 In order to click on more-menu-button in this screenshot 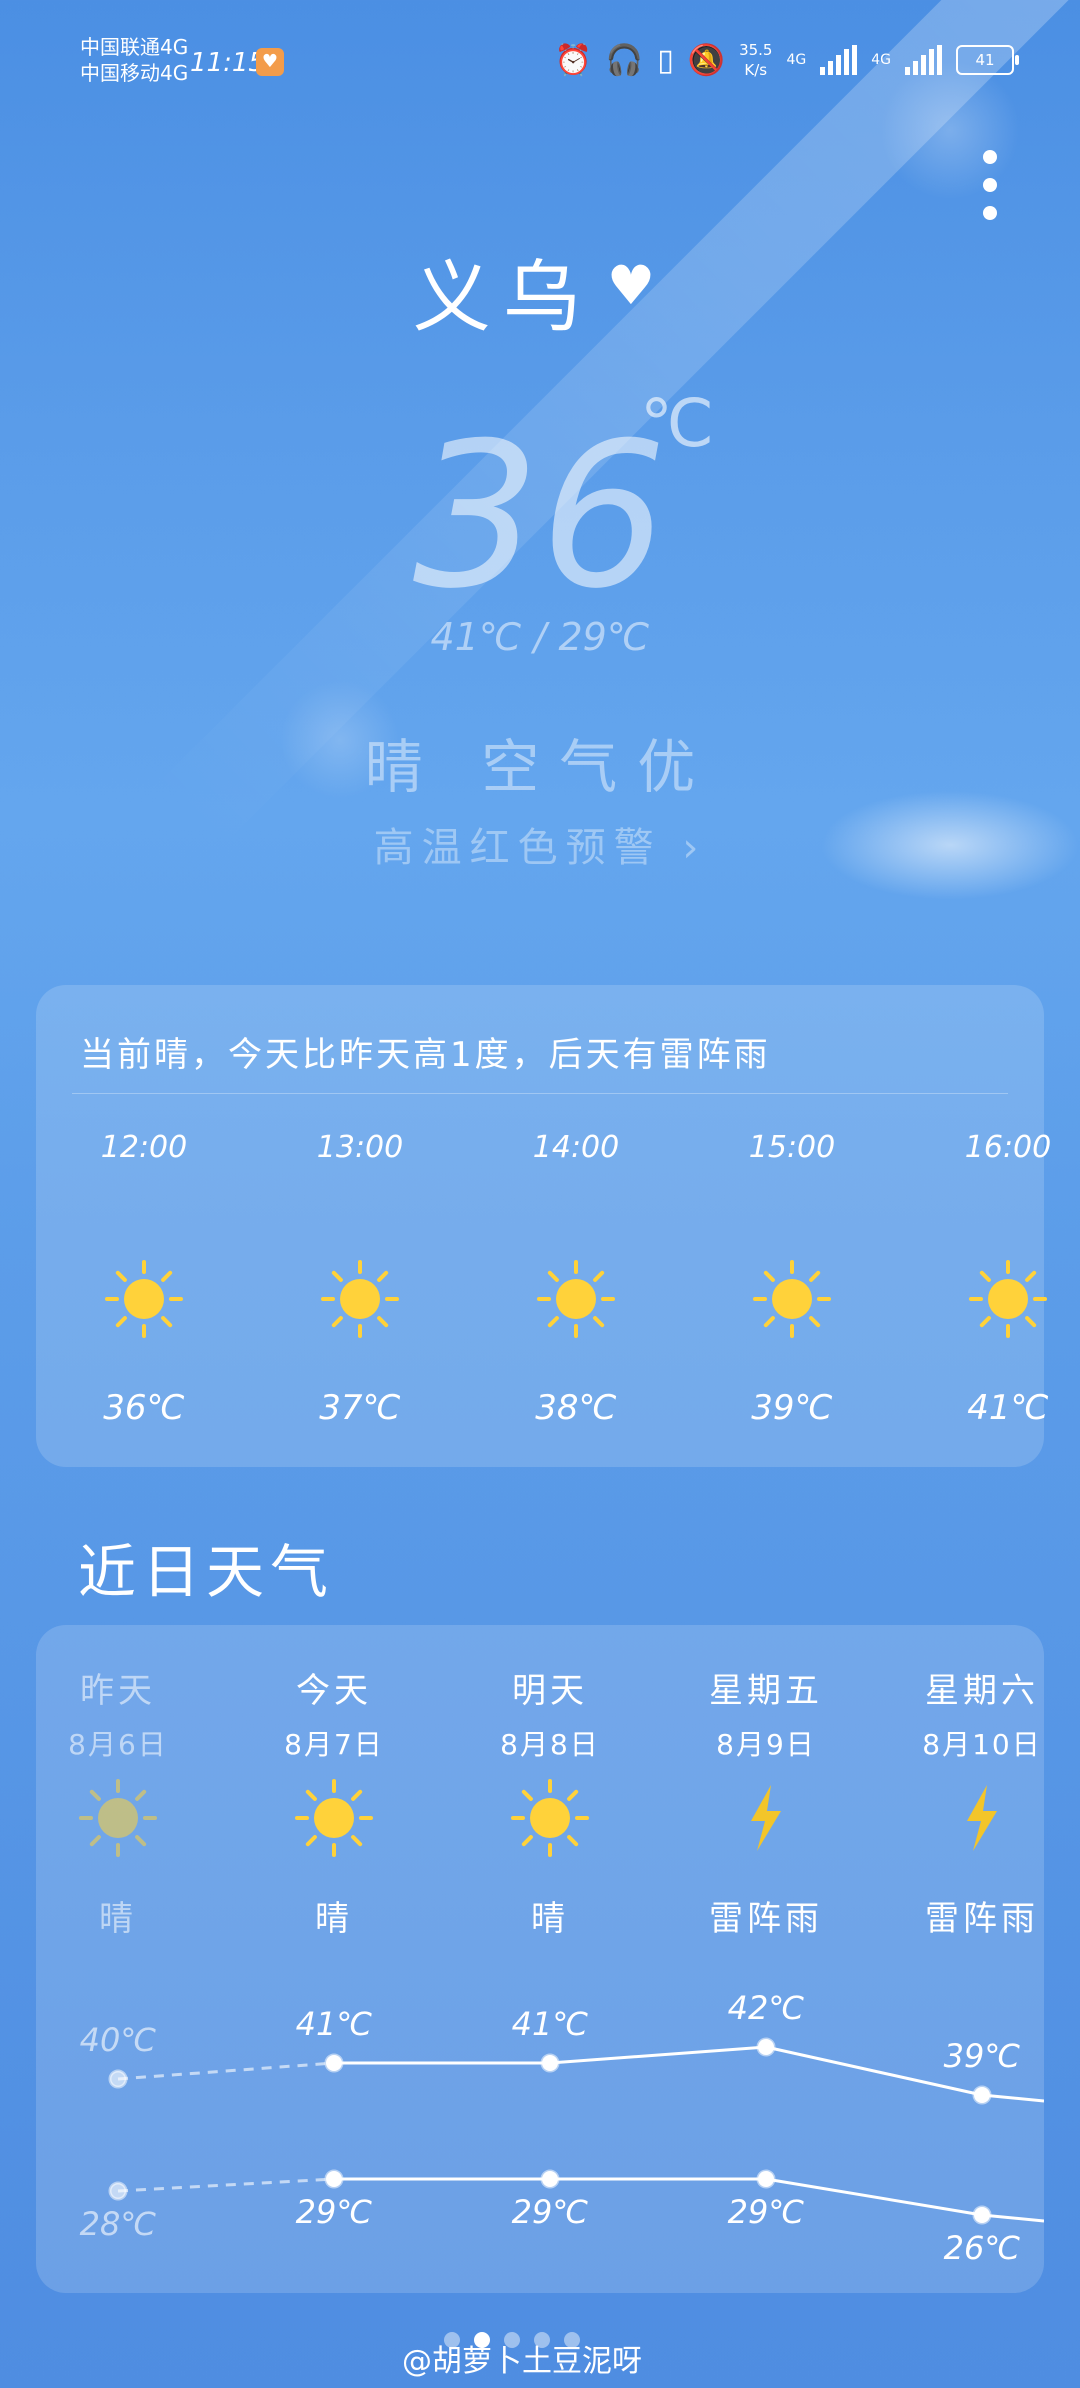, I will do `click(990, 185)`.